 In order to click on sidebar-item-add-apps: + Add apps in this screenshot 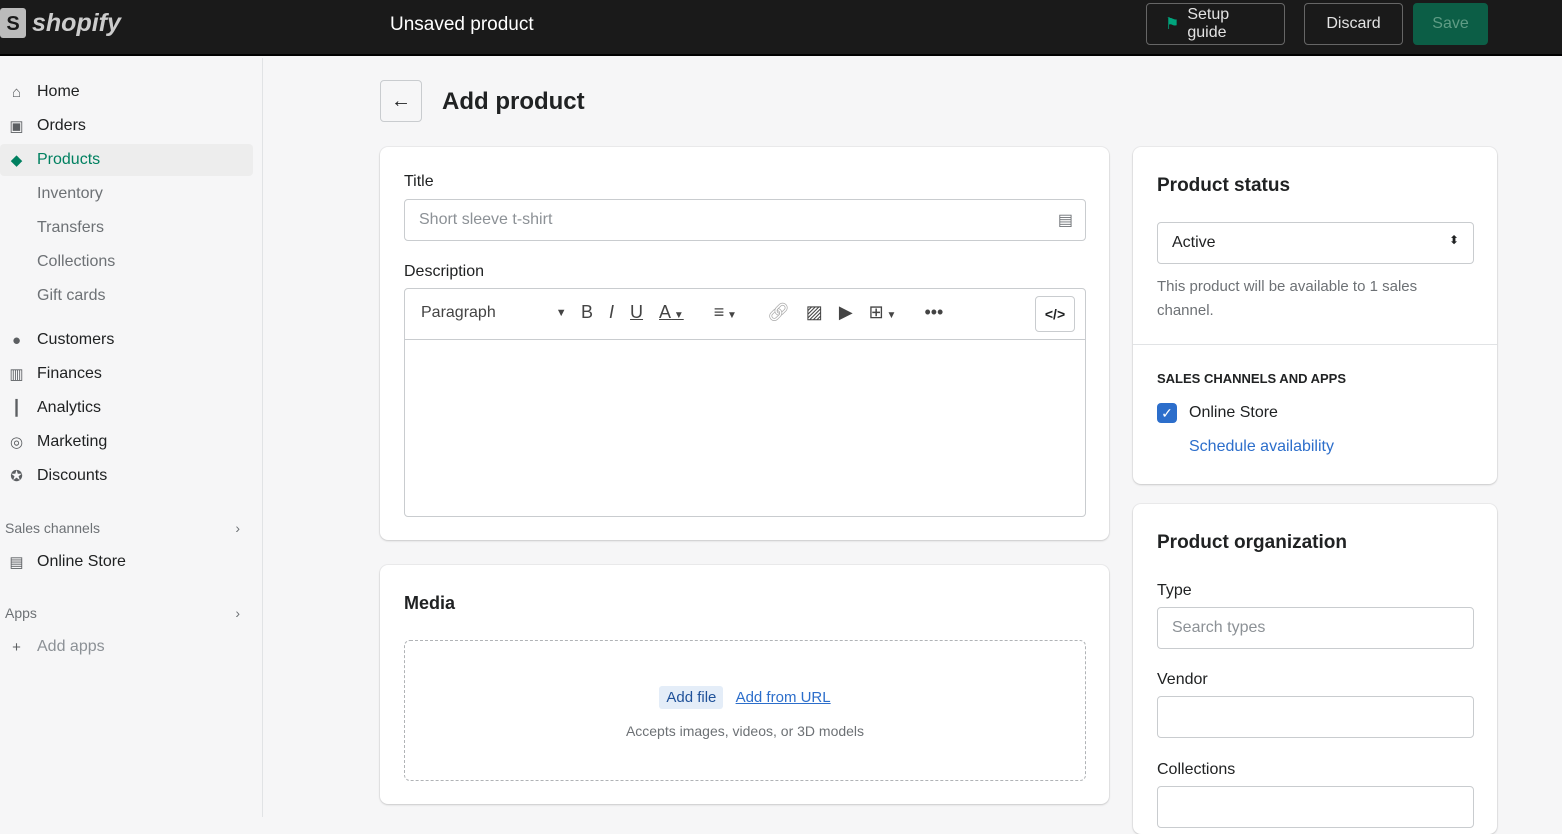, I will do `click(126, 647)`.